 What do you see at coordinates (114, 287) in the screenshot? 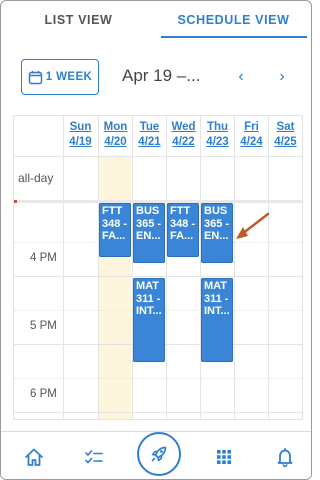
I see `today-column-highlight` at bounding box center [114, 287].